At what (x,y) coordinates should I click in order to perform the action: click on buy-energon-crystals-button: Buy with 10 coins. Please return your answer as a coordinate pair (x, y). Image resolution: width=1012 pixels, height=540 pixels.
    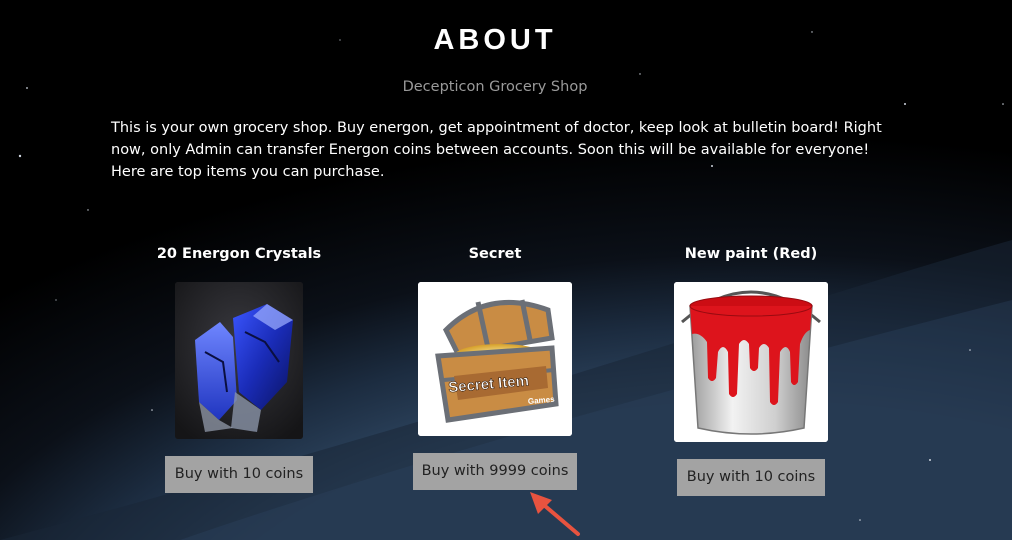
    Looking at the image, I should click on (239, 474).